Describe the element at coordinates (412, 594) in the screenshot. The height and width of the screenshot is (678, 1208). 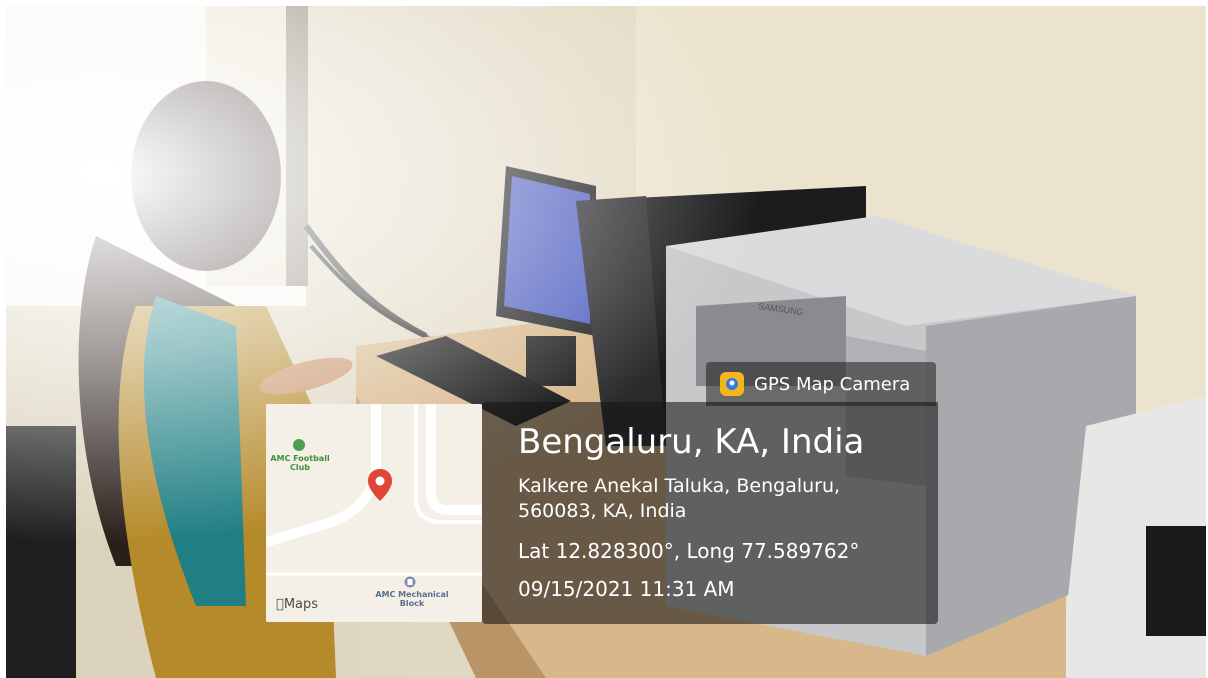
I see `poi-mechanical-block-line1: AMC Mechanical` at that location.